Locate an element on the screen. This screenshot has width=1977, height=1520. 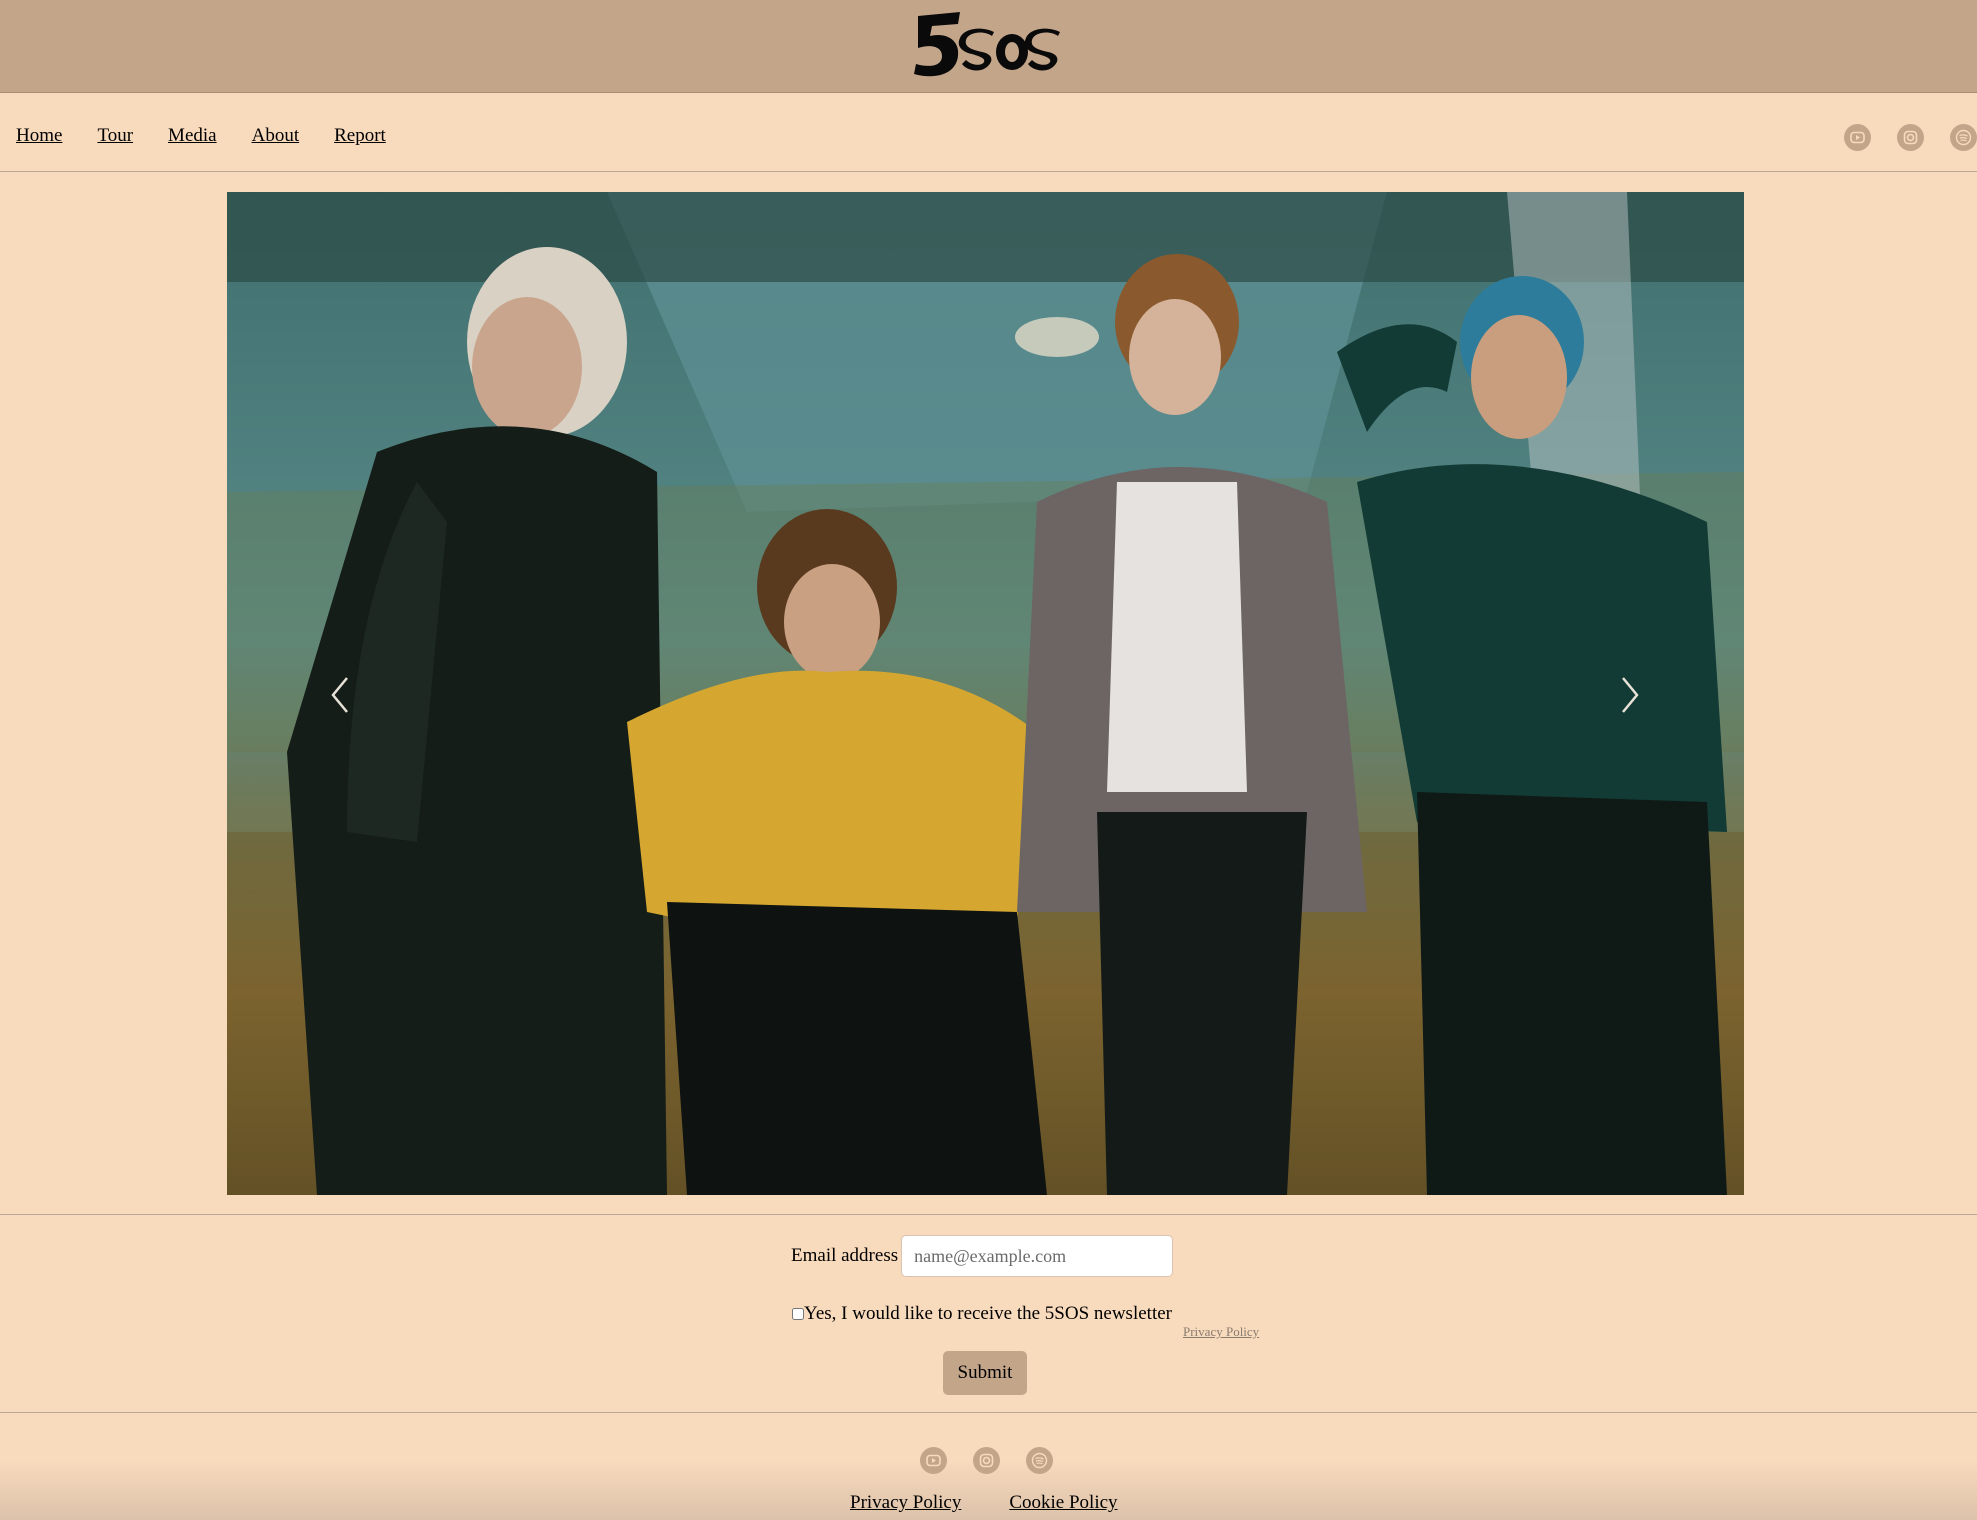
email-row: Email address is located at coordinates (982, 1256).